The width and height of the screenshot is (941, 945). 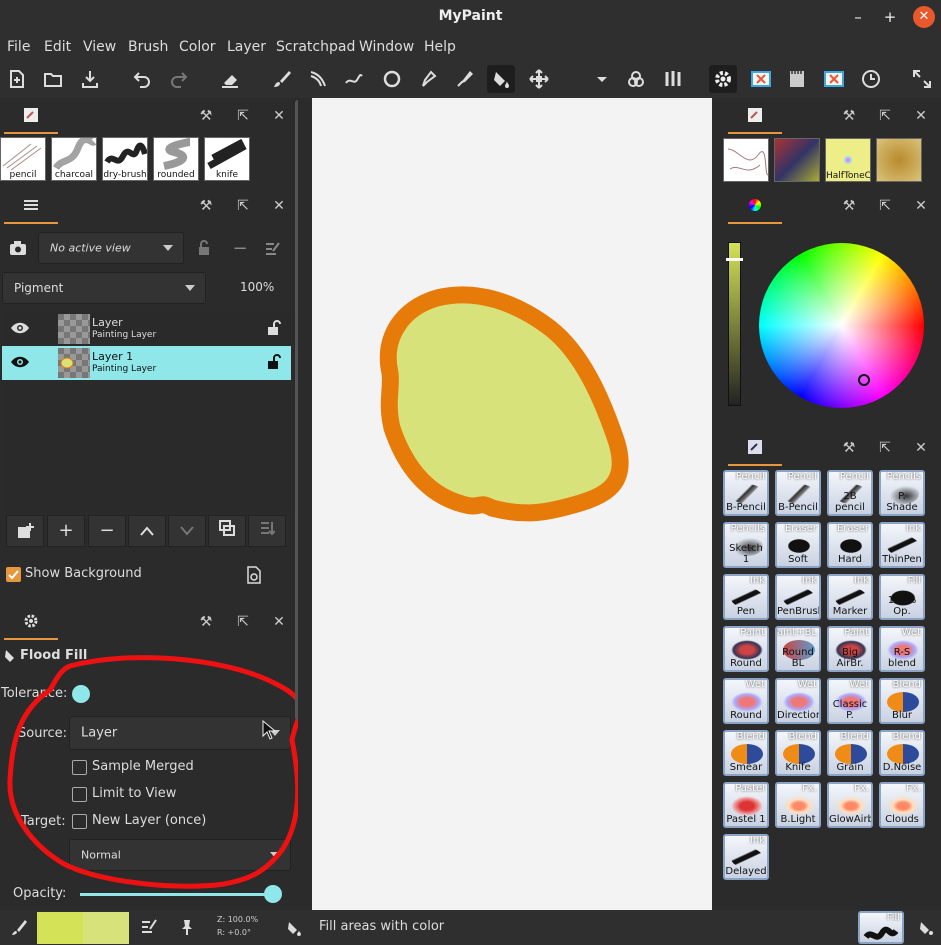 What do you see at coordinates (282, 79) in the screenshot?
I see `brush-tool-icon` at bounding box center [282, 79].